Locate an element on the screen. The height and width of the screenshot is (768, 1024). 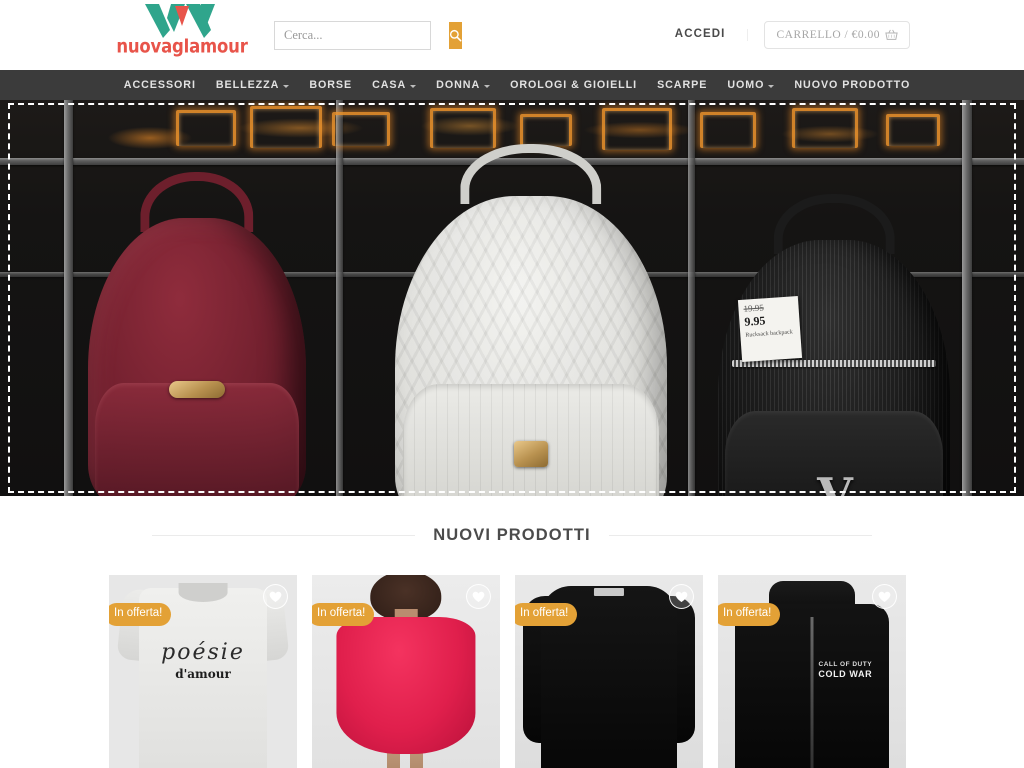
nav-label: UOMO is located at coordinates (746, 85).